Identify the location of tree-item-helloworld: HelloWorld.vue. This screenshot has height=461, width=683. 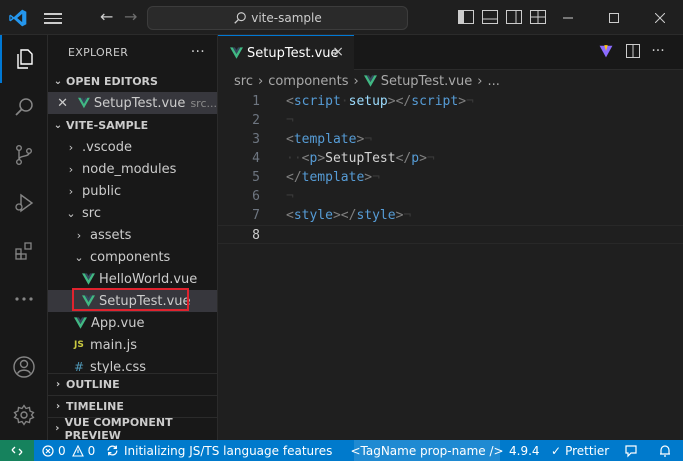
(132, 279).